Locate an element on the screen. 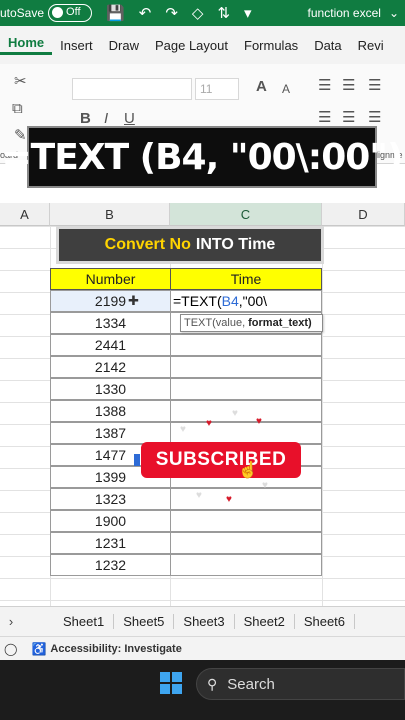 The image size is (405, 720). undo-icon: ↶ is located at coordinates (145, 13).